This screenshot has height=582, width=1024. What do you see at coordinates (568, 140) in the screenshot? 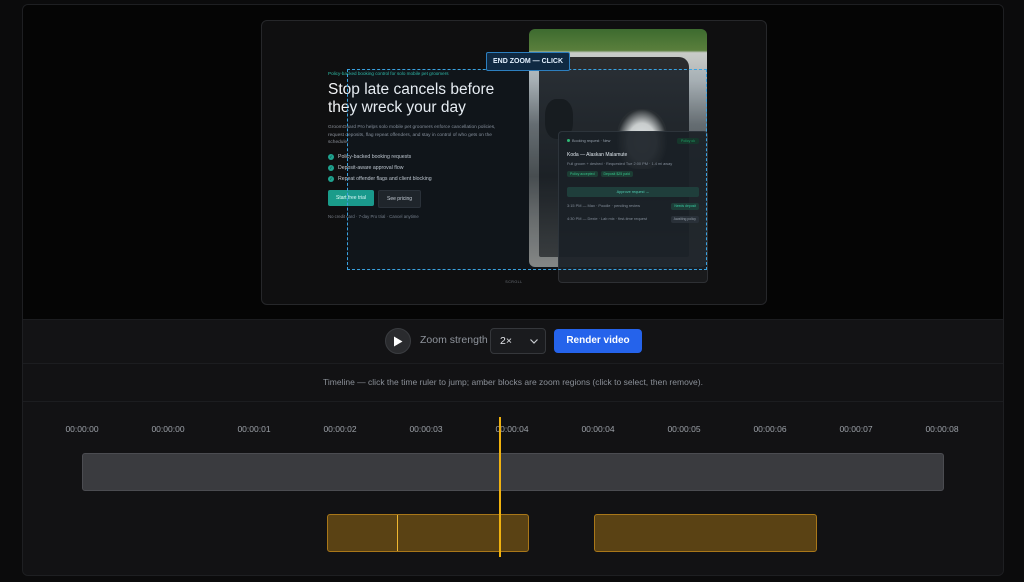
I see `status-dot-icon` at bounding box center [568, 140].